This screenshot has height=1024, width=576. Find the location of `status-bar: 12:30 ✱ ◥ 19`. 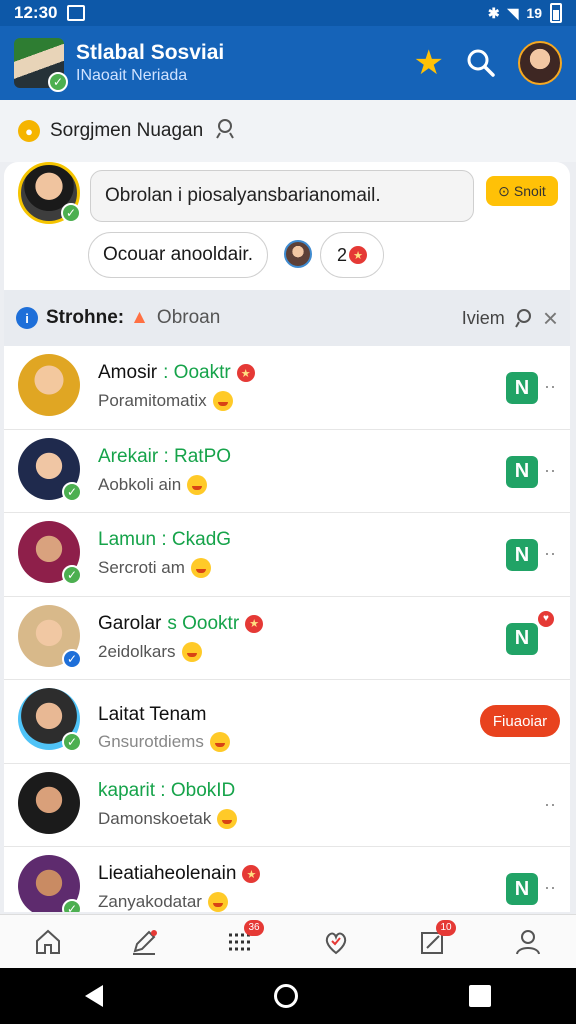

status-bar: 12:30 ✱ ◥ 19 is located at coordinates (288, 13).